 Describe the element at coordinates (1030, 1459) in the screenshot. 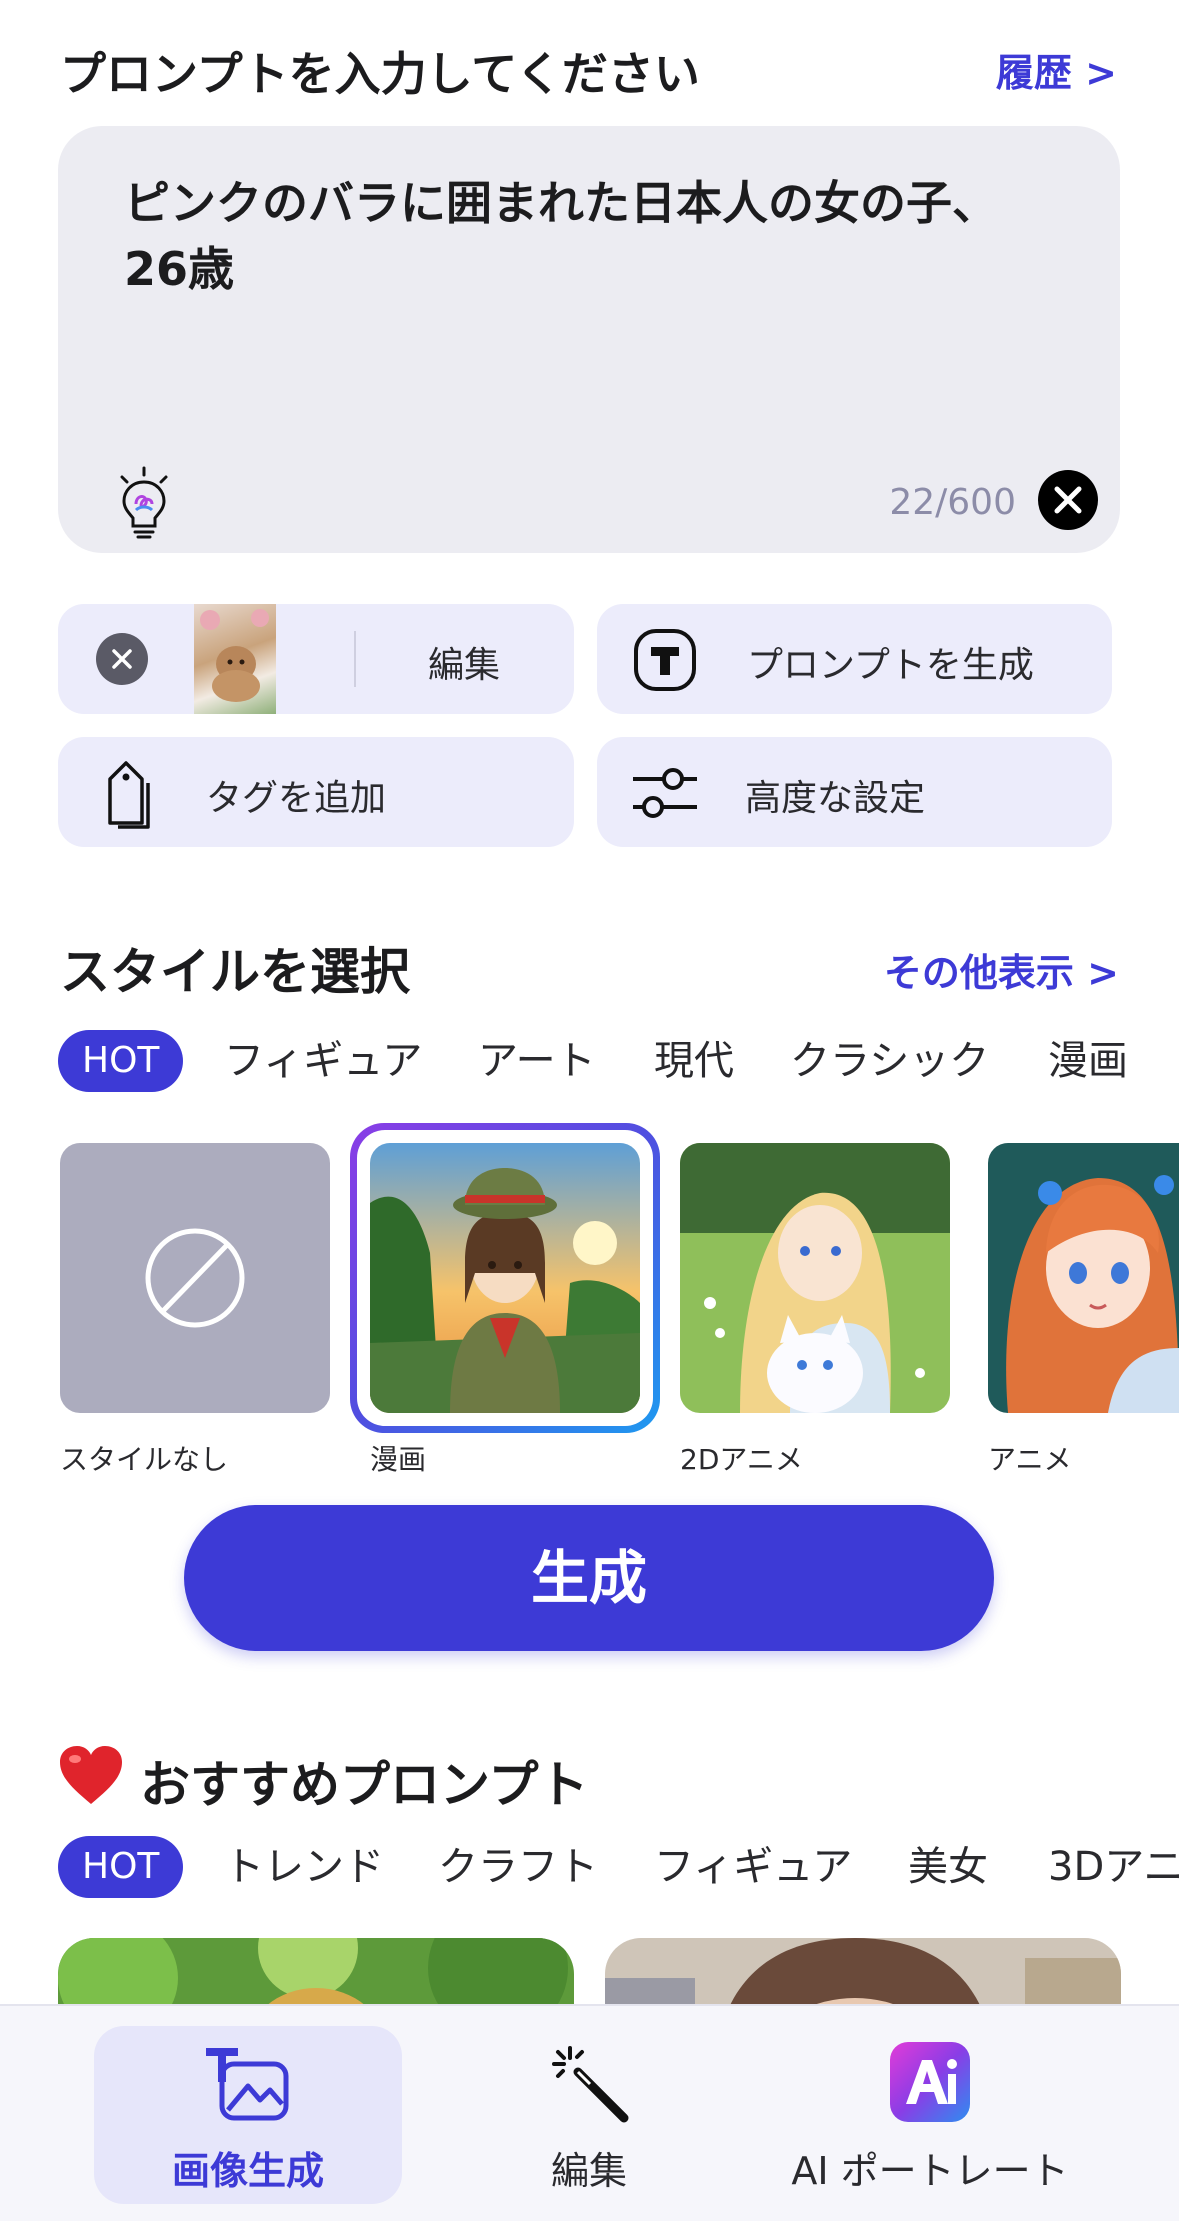

I see `style-label-anime: アニメ` at that location.